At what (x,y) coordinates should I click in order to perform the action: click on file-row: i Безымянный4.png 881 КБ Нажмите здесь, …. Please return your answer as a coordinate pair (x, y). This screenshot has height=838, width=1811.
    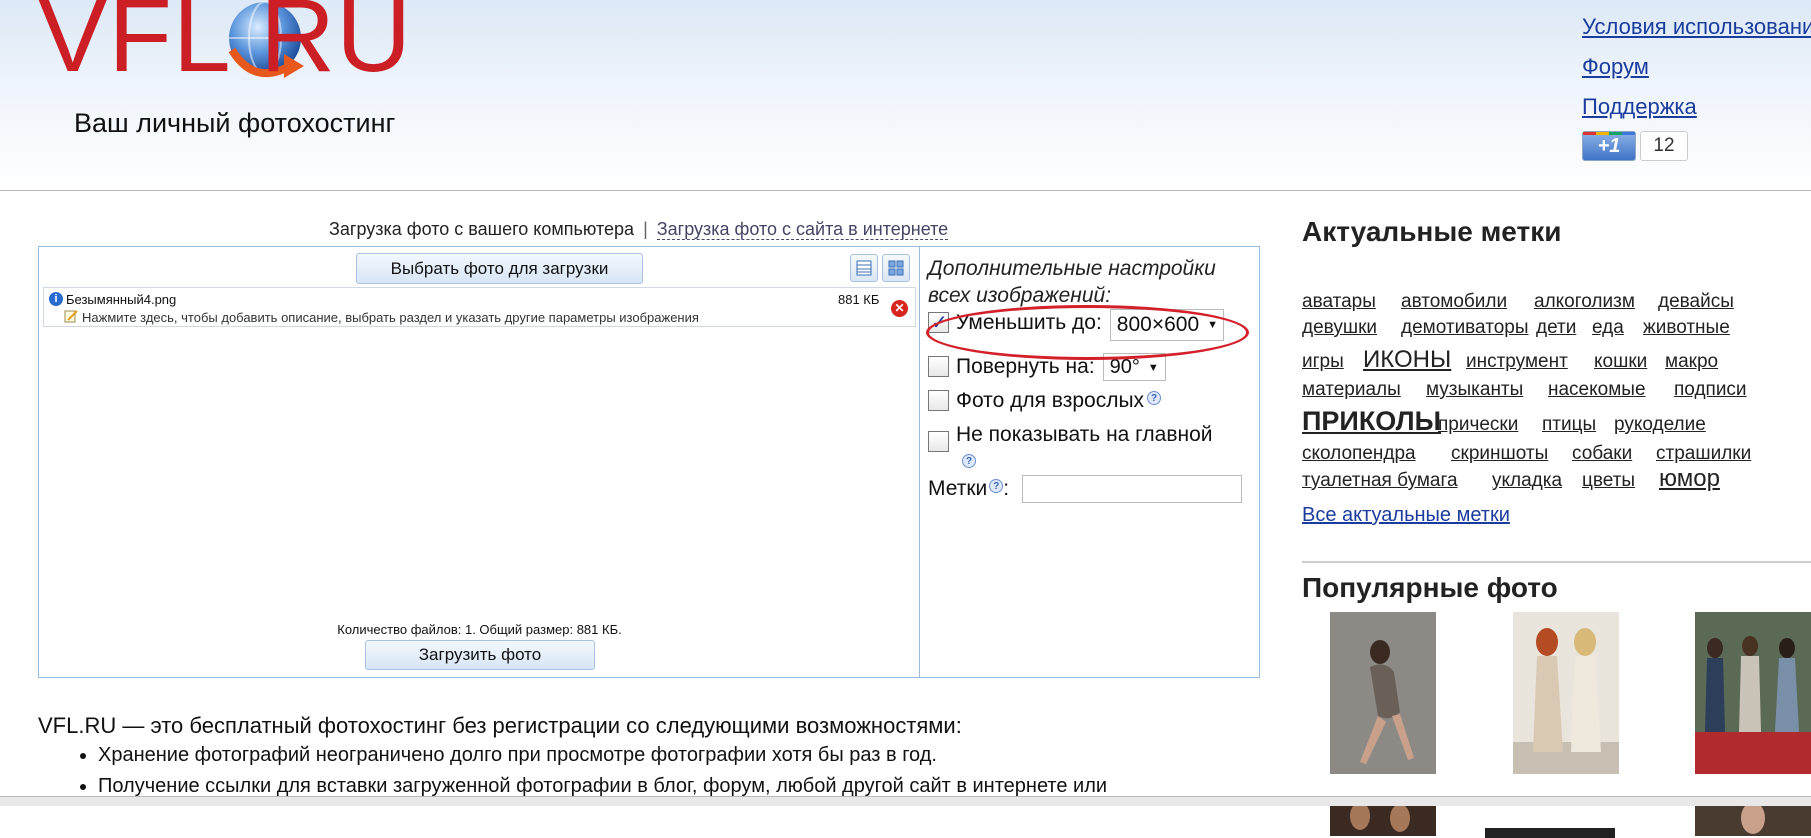
    Looking at the image, I should click on (479, 307).